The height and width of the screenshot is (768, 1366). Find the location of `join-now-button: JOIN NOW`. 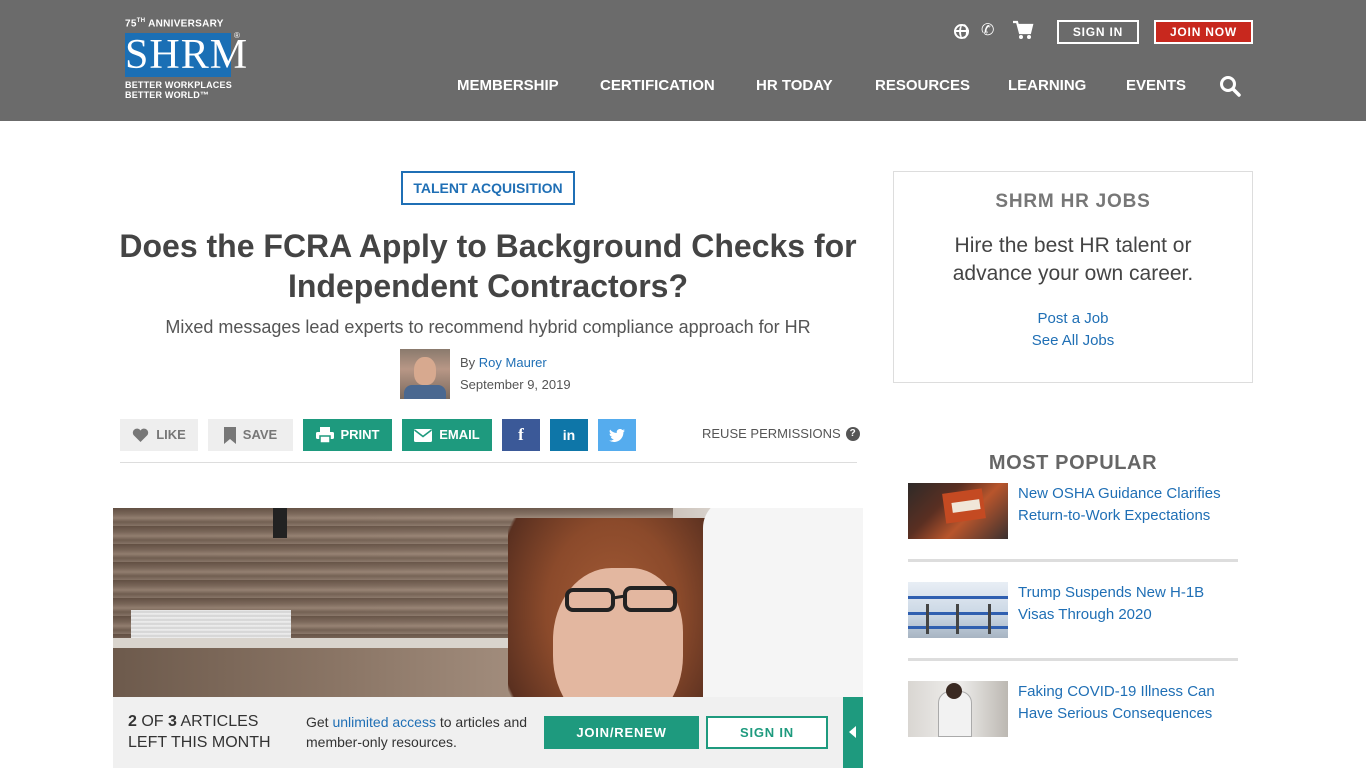

join-now-button: JOIN NOW is located at coordinates (1203, 32).